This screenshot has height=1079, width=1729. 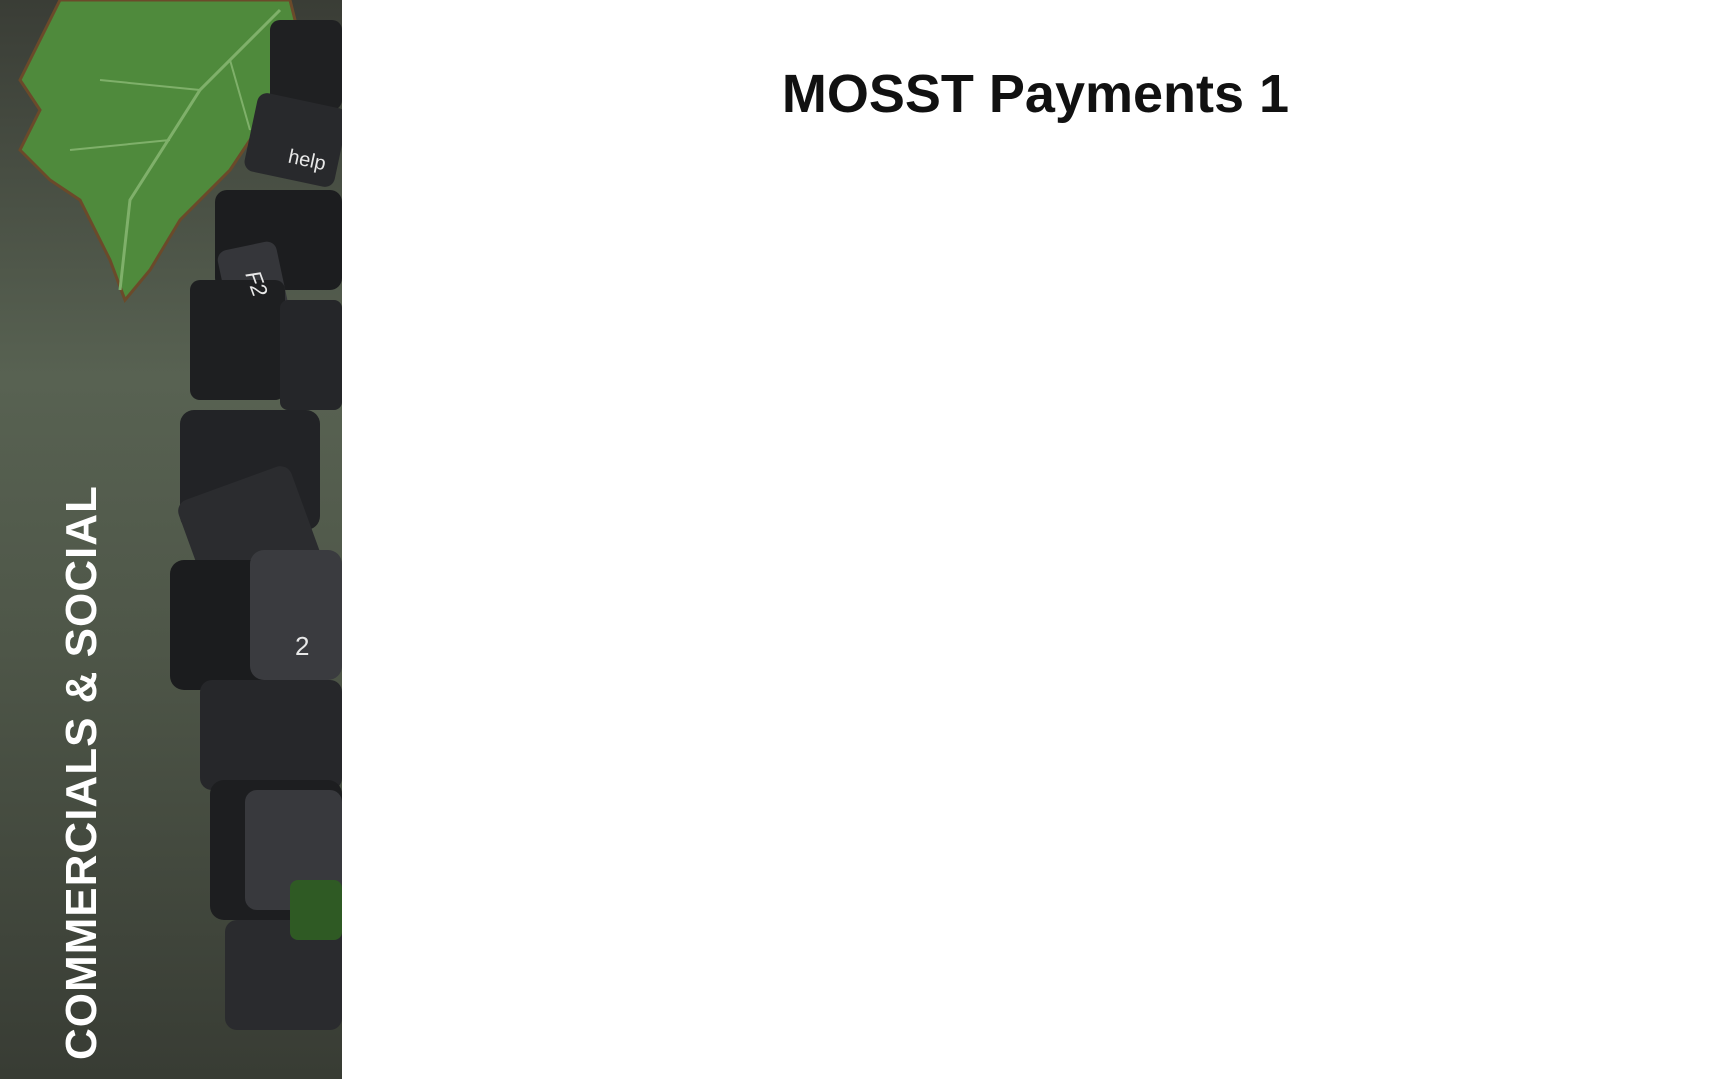 What do you see at coordinates (1035, 94) in the screenshot?
I see `page-title: MOSST Payments 1` at bounding box center [1035, 94].